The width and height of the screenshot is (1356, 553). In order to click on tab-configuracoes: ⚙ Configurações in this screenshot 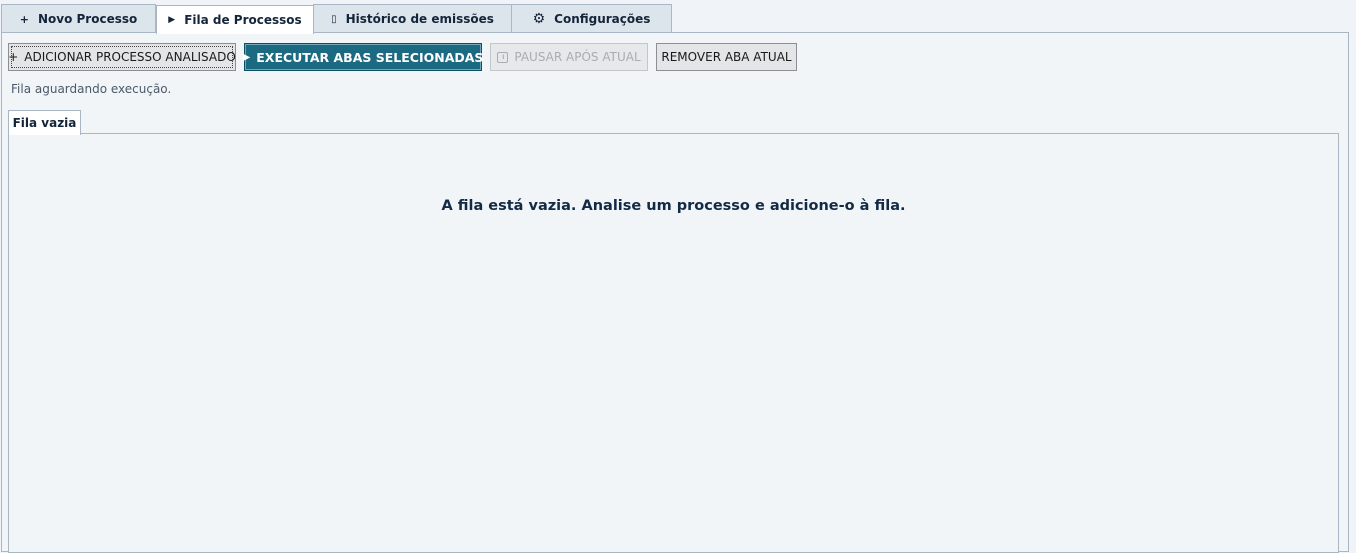, I will do `click(591, 18)`.